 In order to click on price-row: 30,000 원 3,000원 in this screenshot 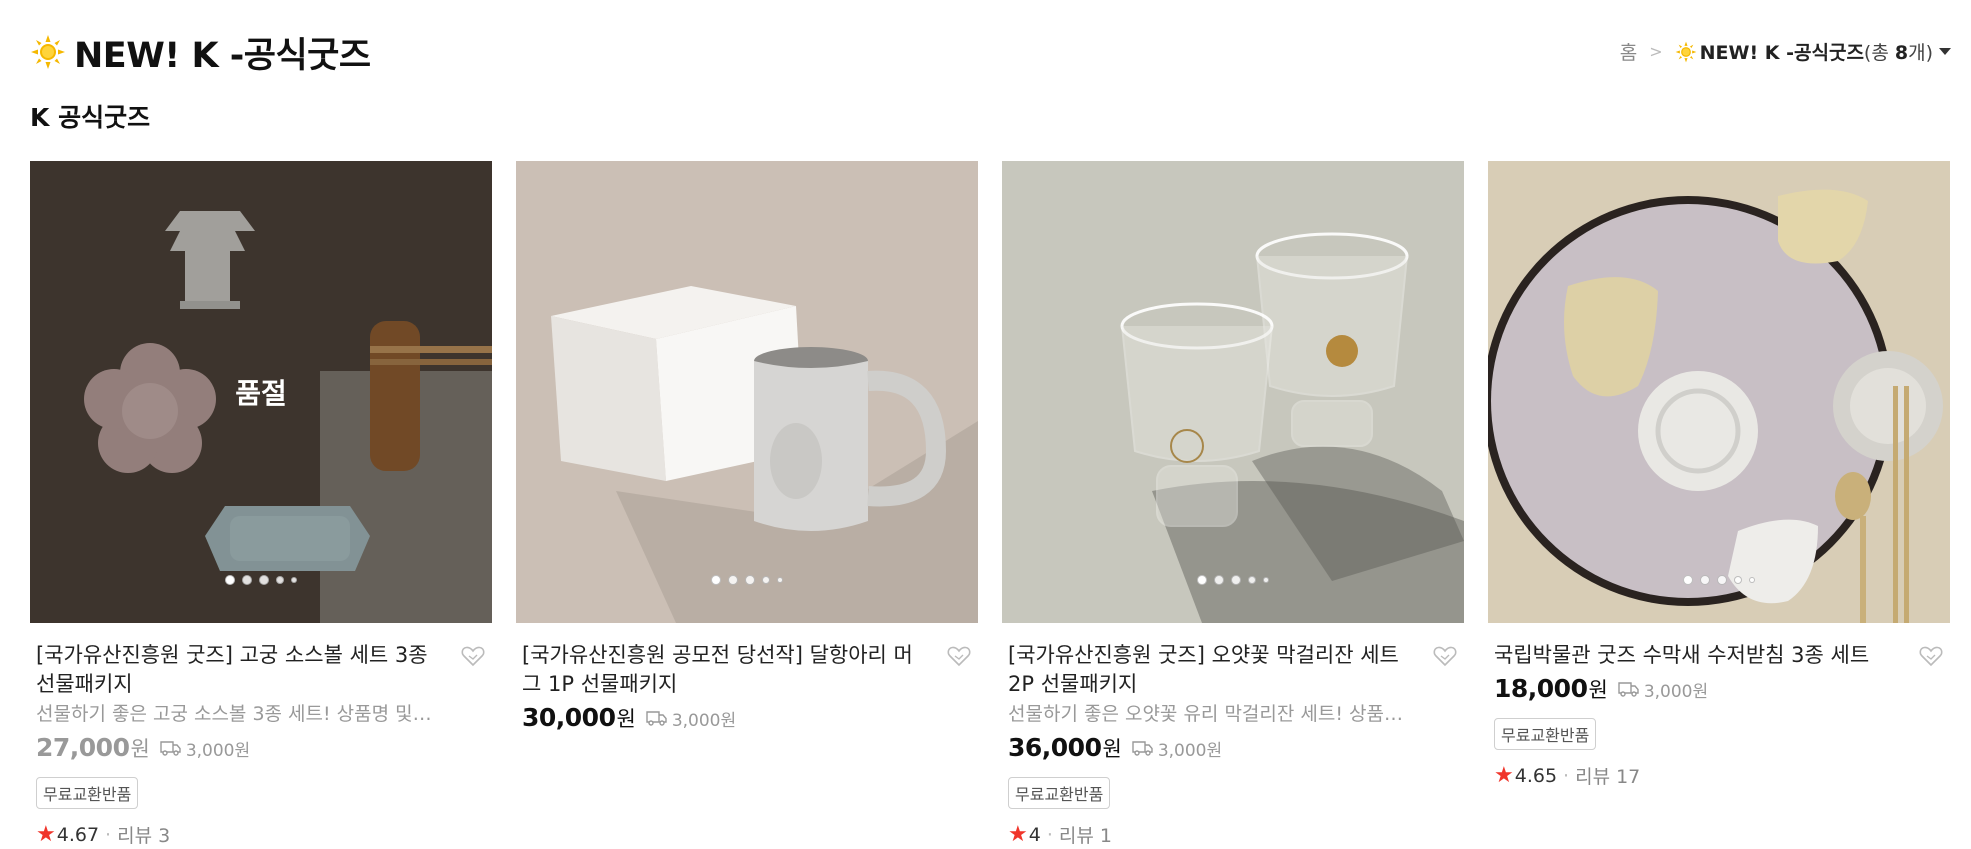, I will do `click(747, 718)`.